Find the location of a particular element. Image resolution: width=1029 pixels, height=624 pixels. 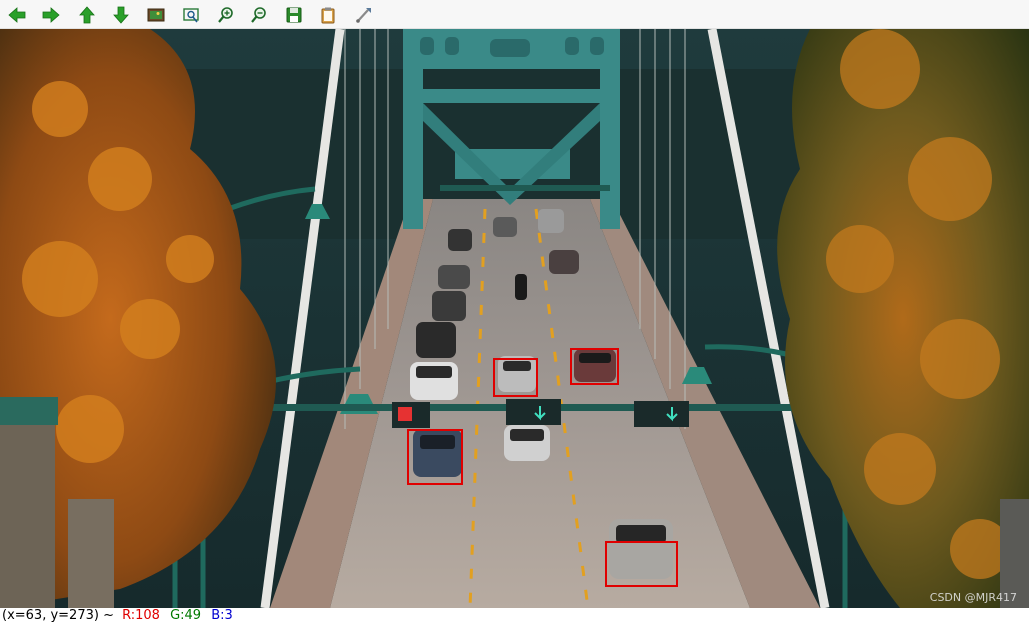

copy-icon is located at coordinates (328, 15).